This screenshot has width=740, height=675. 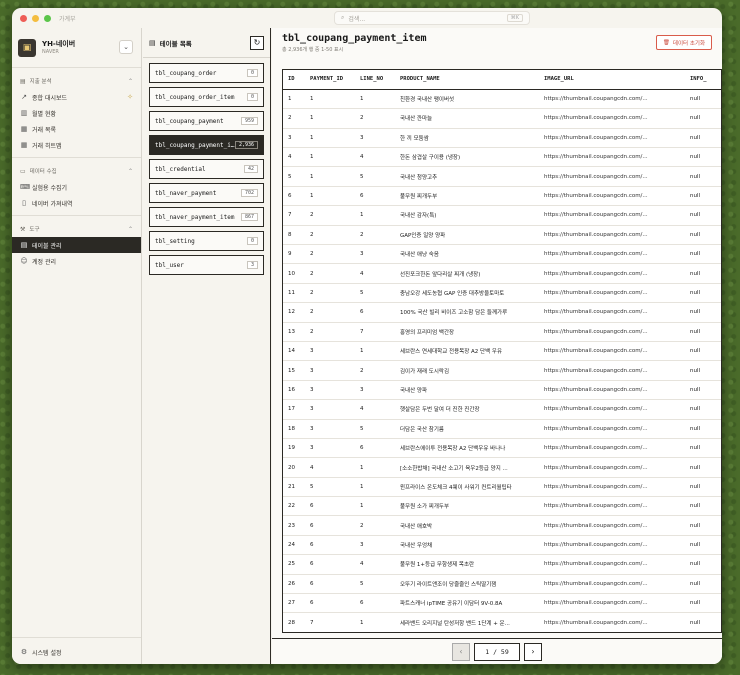 What do you see at coordinates (467, 409) in the screenshot?
I see `table-cell: 햇살담은 두번 달여 더 진한 진간장` at bounding box center [467, 409].